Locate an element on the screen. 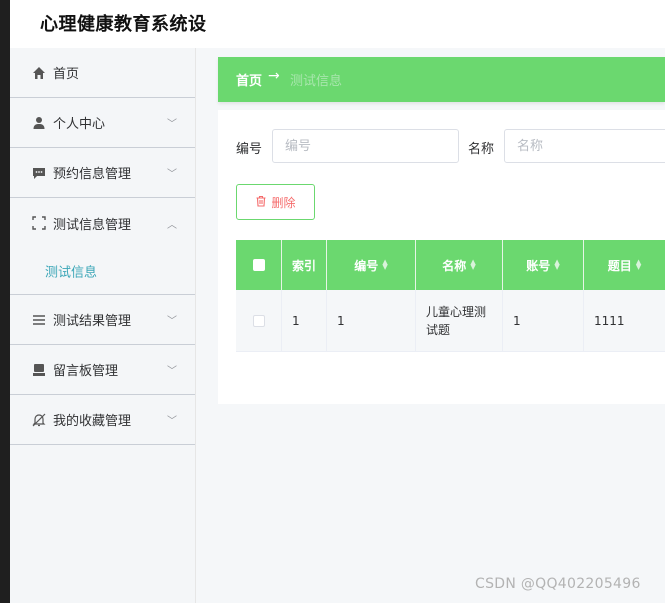 The height and width of the screenshot is (603, 665). select-all-checkbox-cell is located at coordinates (259, 265).